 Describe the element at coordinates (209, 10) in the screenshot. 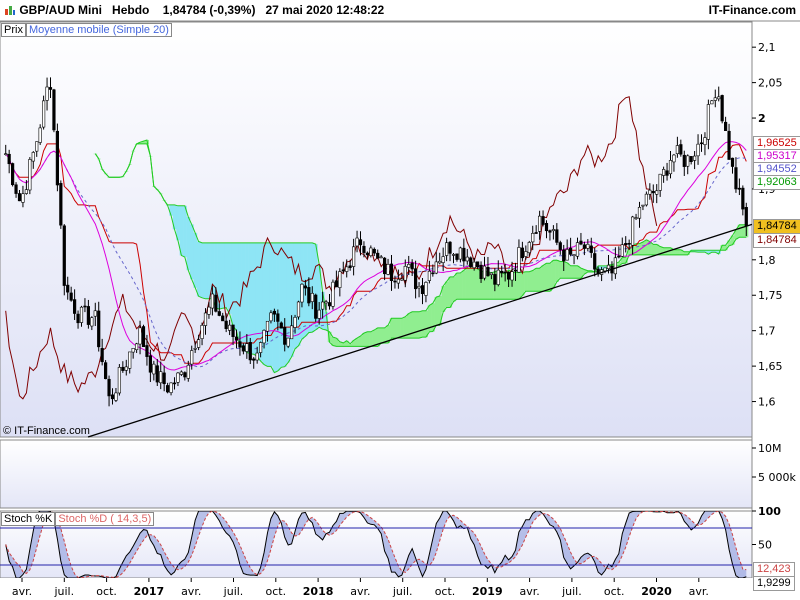

I see `quote-value: 1,84784 (-0,39%)` at that location.